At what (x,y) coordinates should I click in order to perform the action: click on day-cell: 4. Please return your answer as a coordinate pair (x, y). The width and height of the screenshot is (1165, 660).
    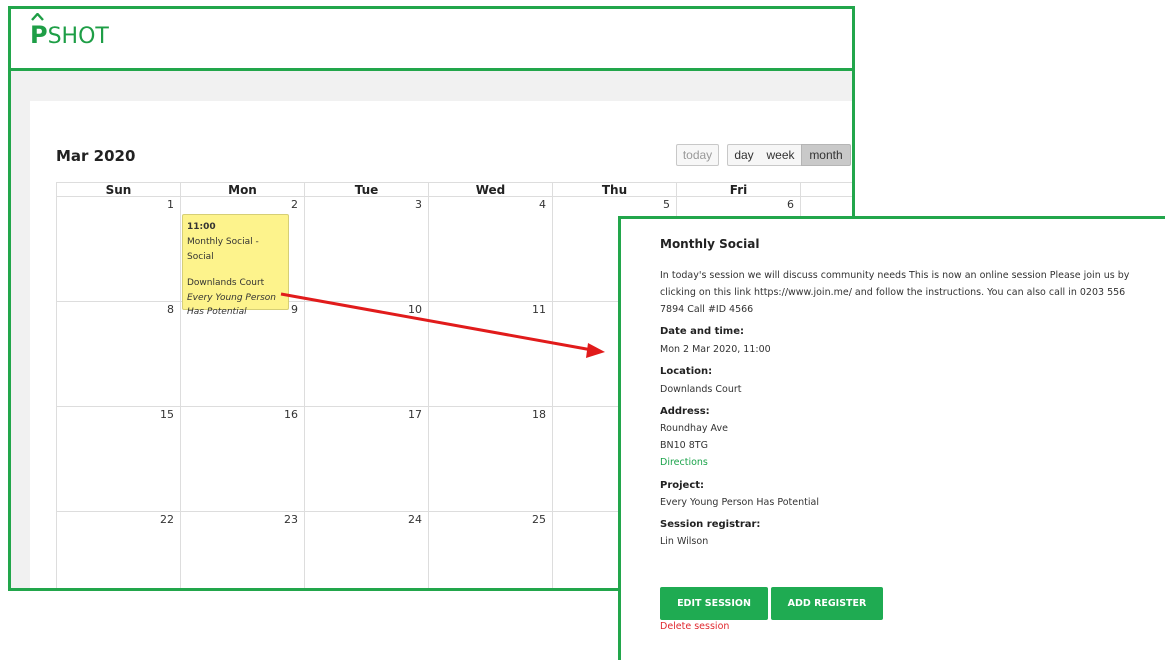
    Looking at the image, I should click on (490, 249).